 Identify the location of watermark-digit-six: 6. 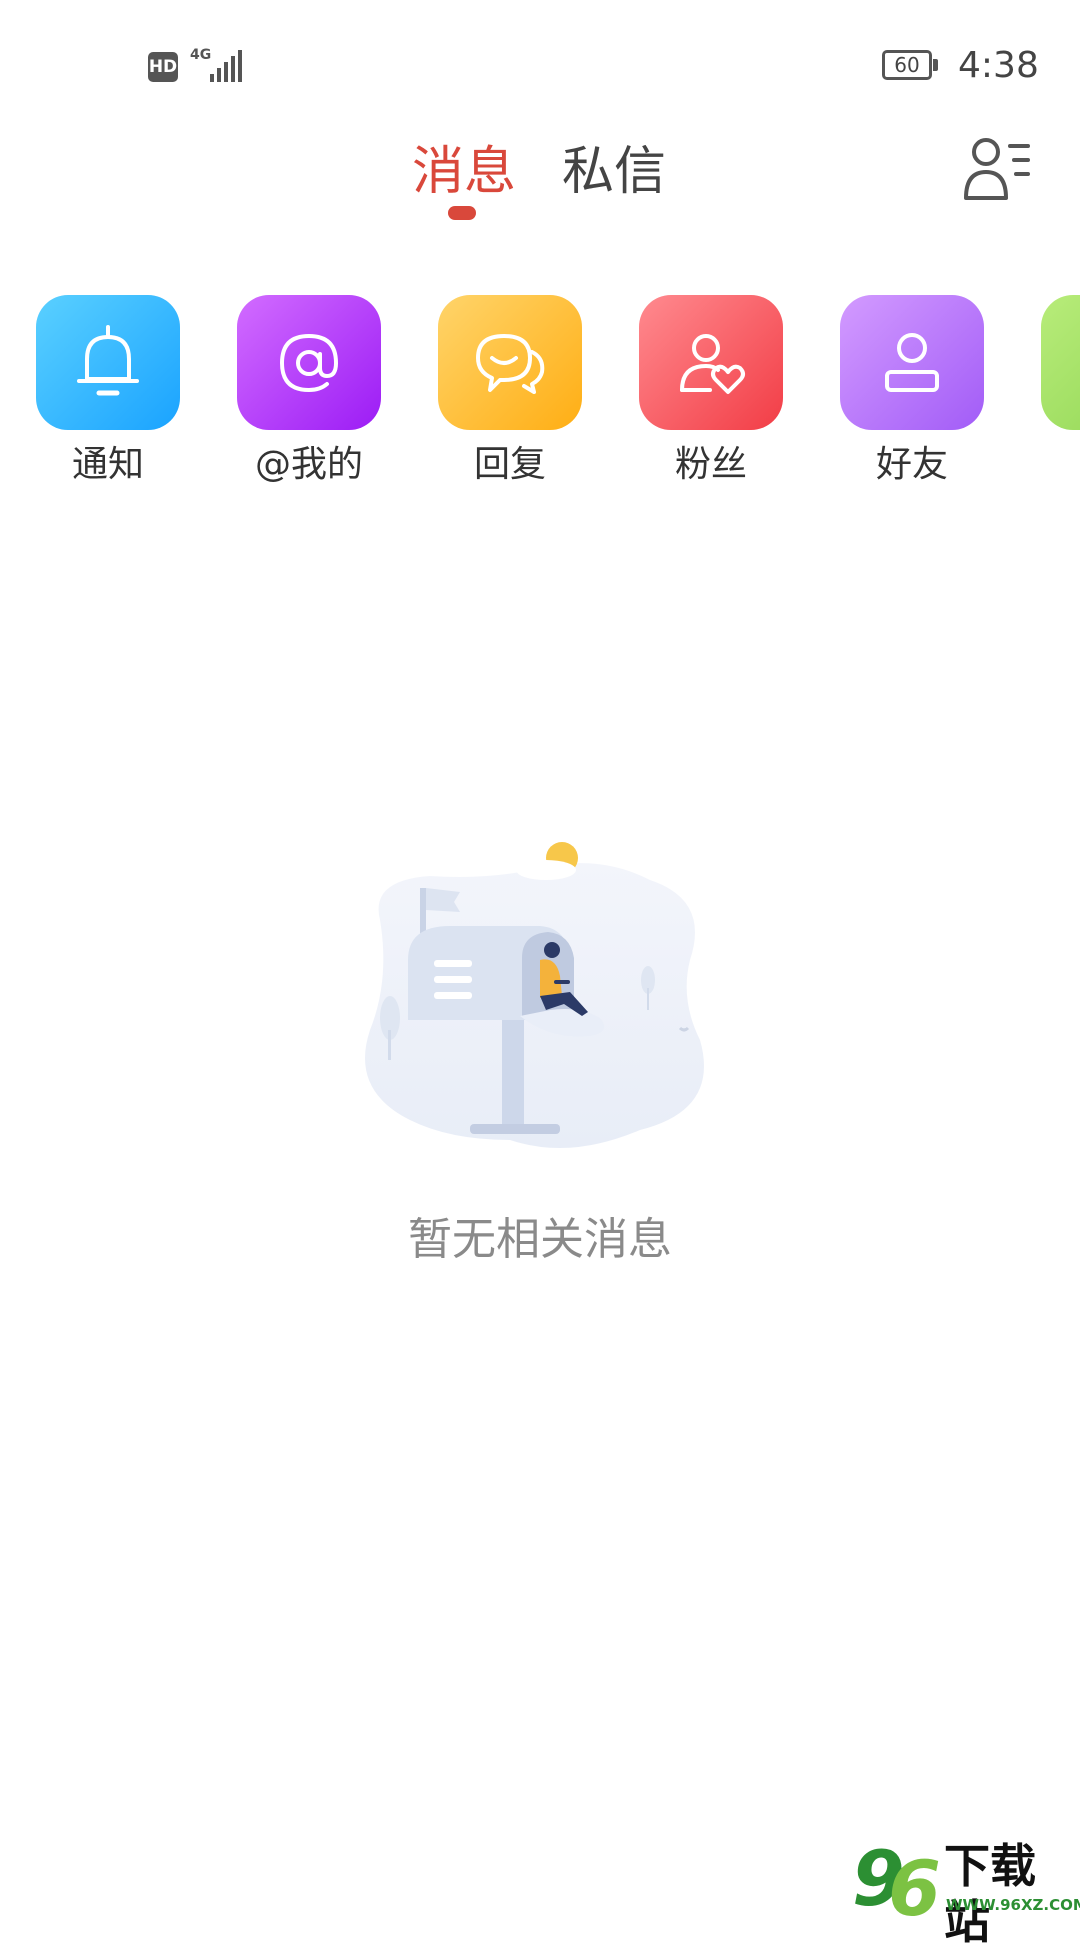
(914, 1888).